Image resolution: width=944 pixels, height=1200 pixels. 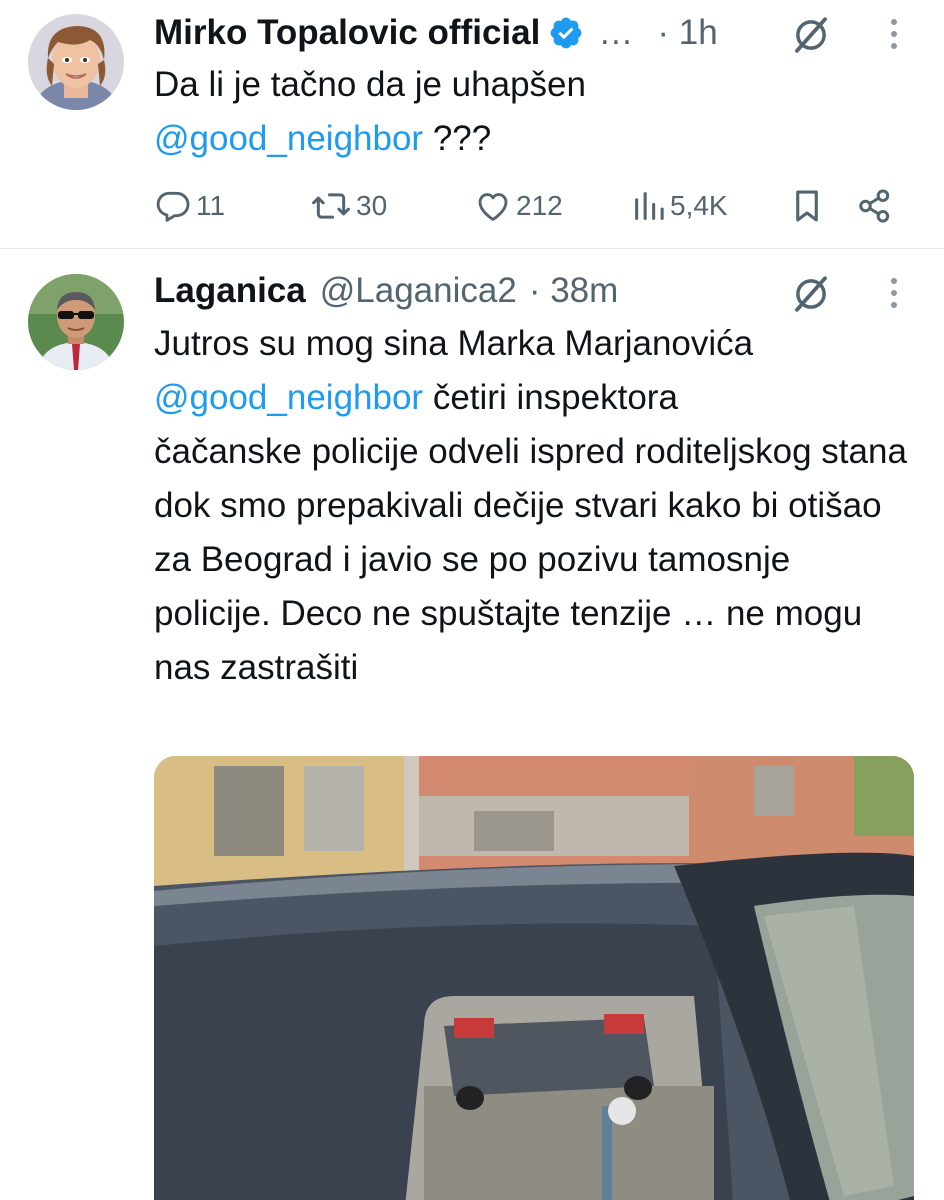 I want to click on tweet-text: Da li je tačno da je uhapšen, so click(x=370, y=84).